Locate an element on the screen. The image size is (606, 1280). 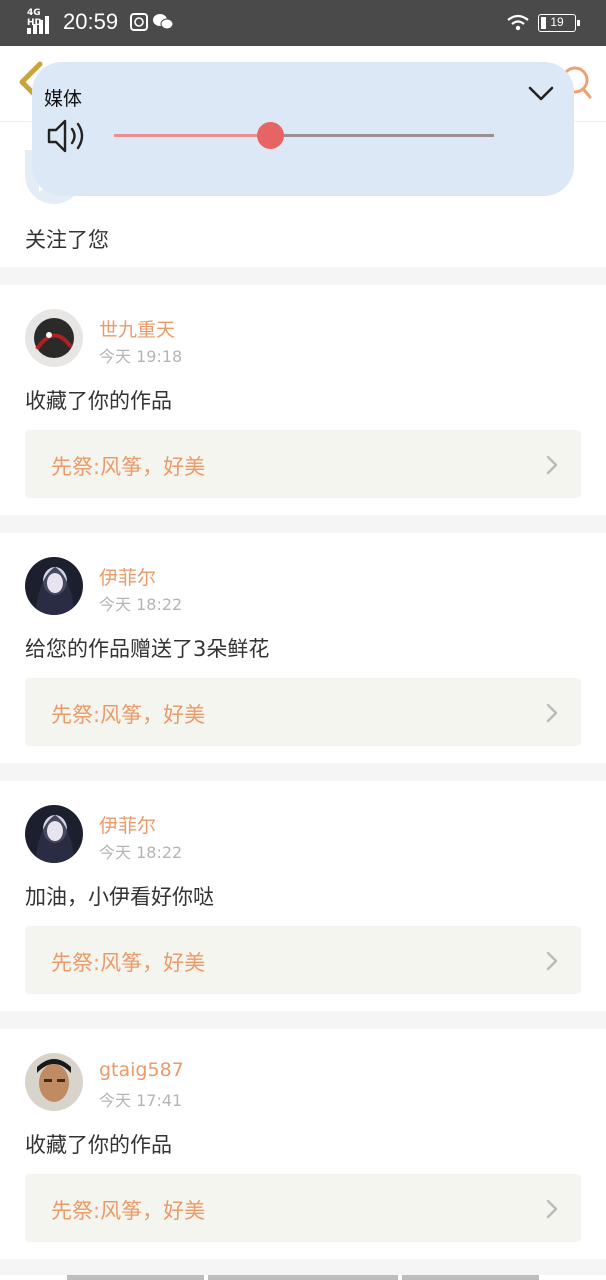
volume-slider is located at coordinates (304, 135).